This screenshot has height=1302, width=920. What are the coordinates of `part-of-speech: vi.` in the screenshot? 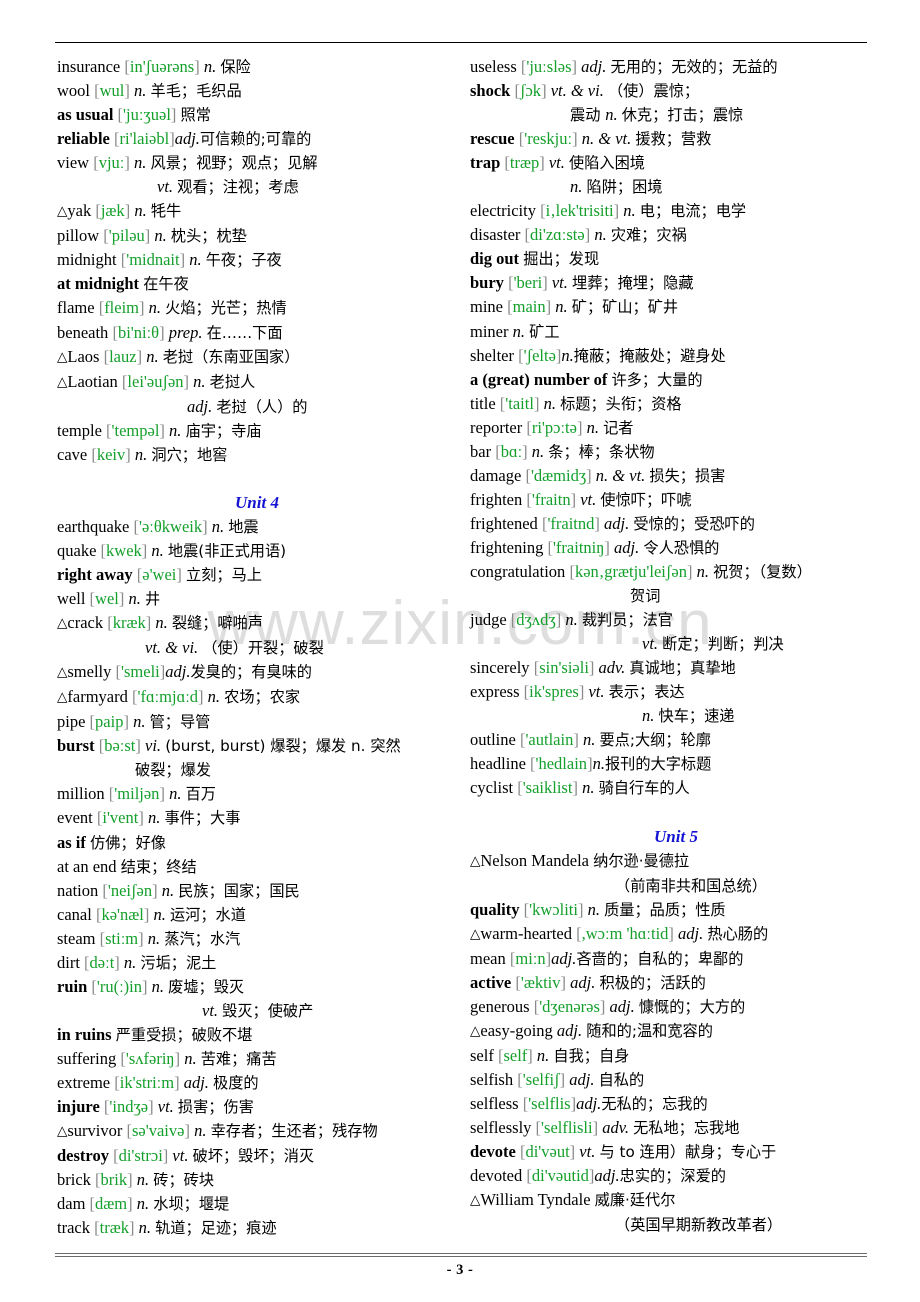 It's located at (153, 746).